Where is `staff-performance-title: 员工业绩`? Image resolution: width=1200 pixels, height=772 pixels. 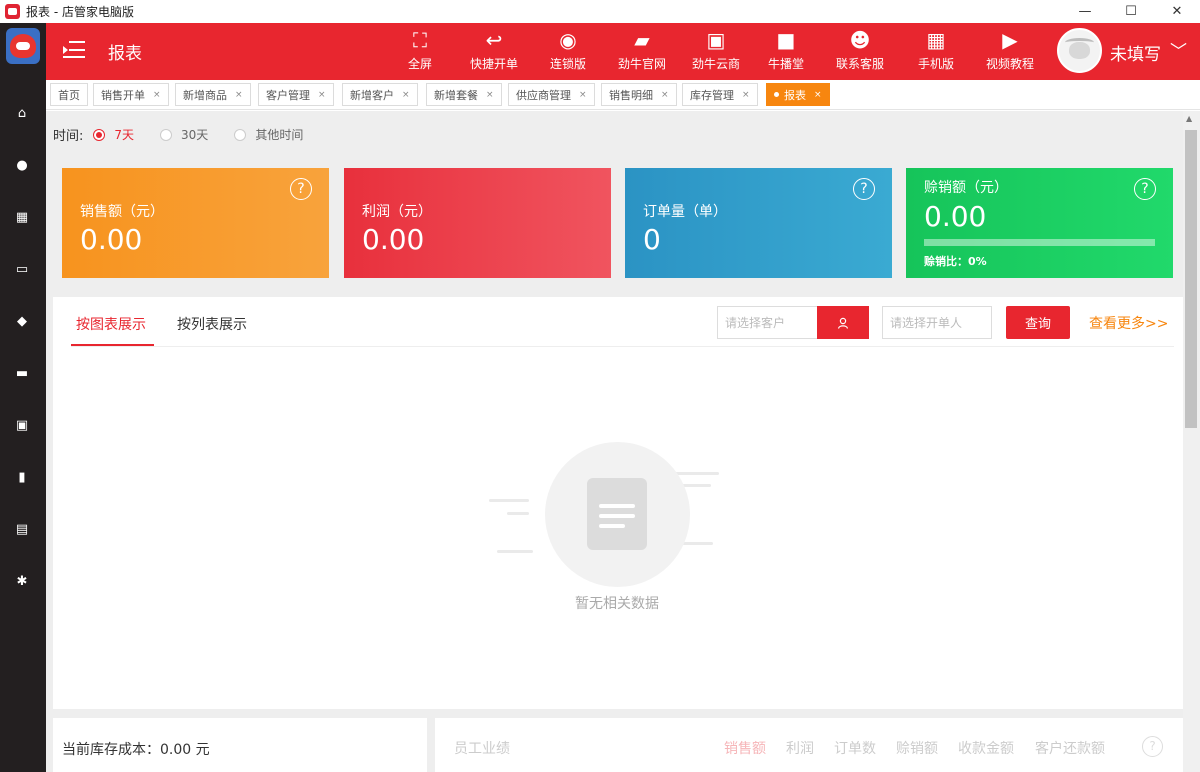
staff-performance-title: 员工业绩 is located at coordinates (482, 749).